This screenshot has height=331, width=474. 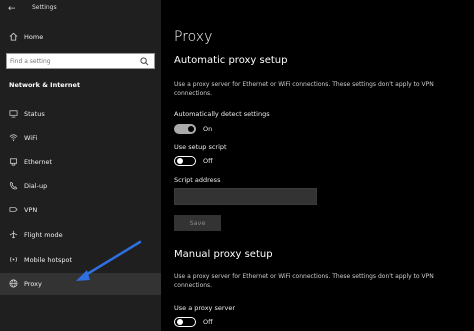 What do you see at coordinates (80, 10) in the screenshot?
I see `title-bar: ← Settings` at bounding box center [80, 10].